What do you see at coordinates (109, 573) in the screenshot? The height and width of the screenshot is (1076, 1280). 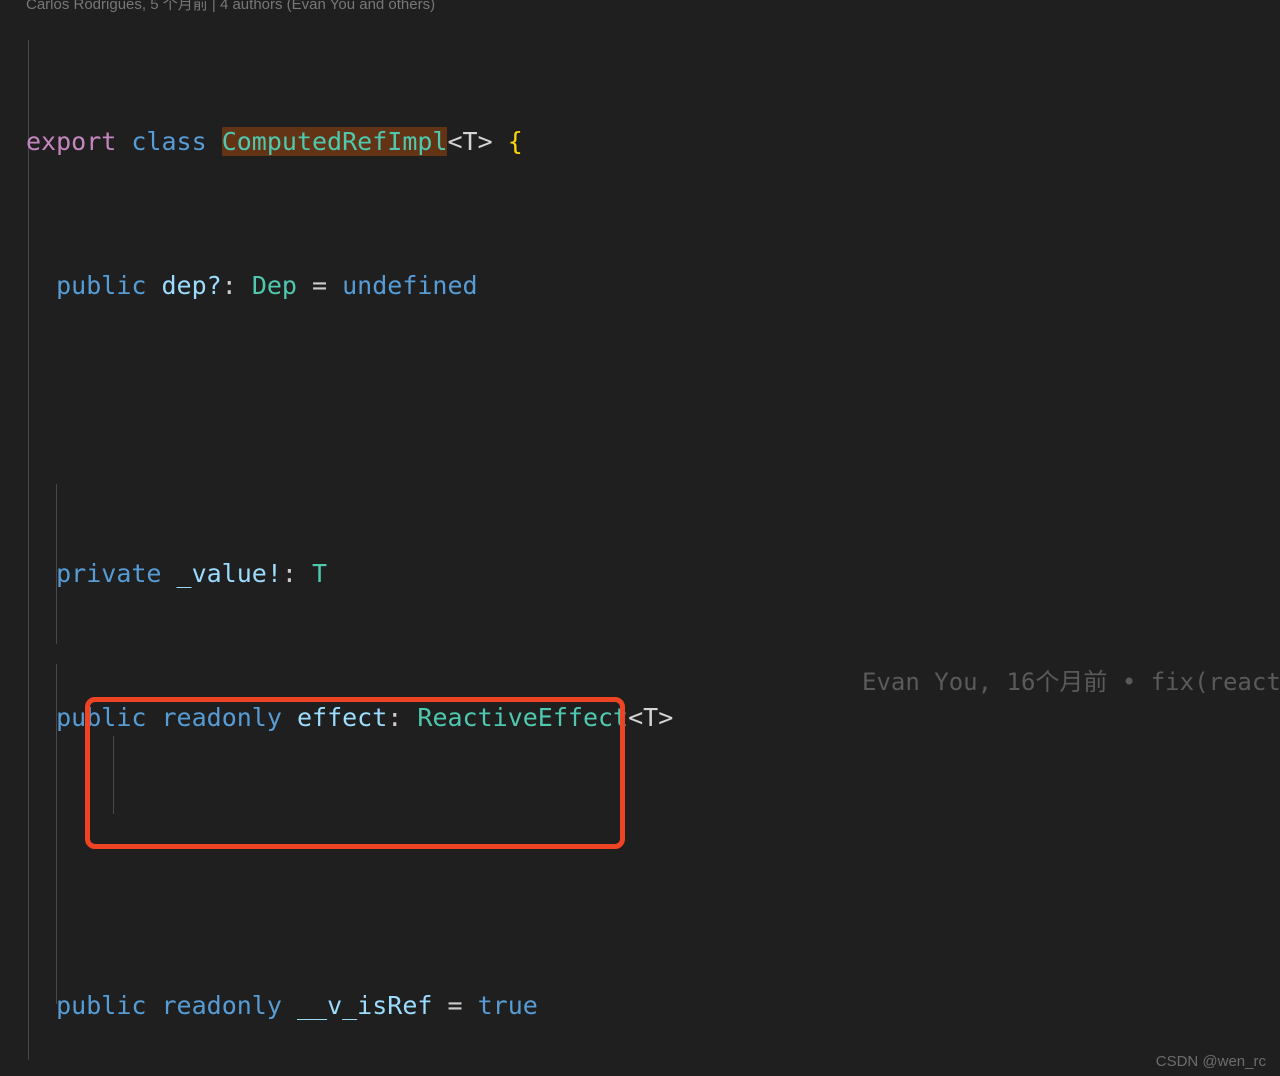 I see `keyword-private: private` at bounding box center [109, 573].